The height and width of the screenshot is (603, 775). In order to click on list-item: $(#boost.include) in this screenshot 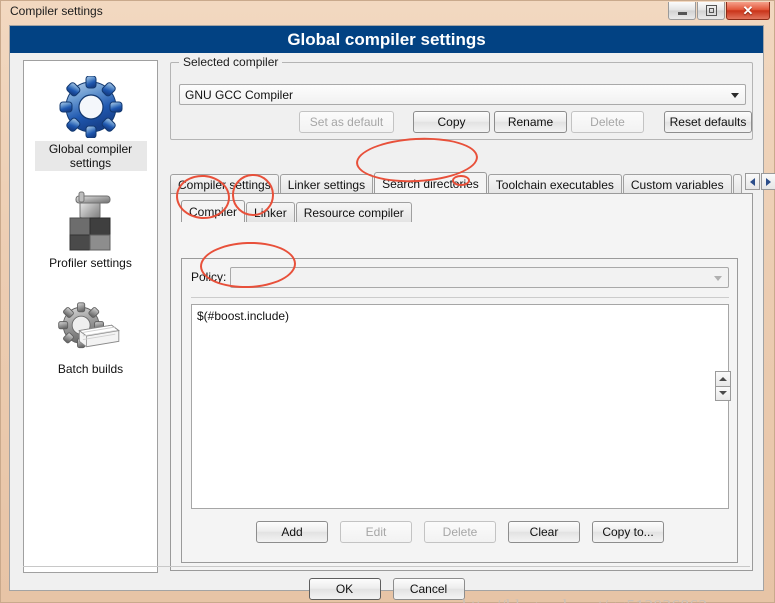, I will do `click(460, 316)`.